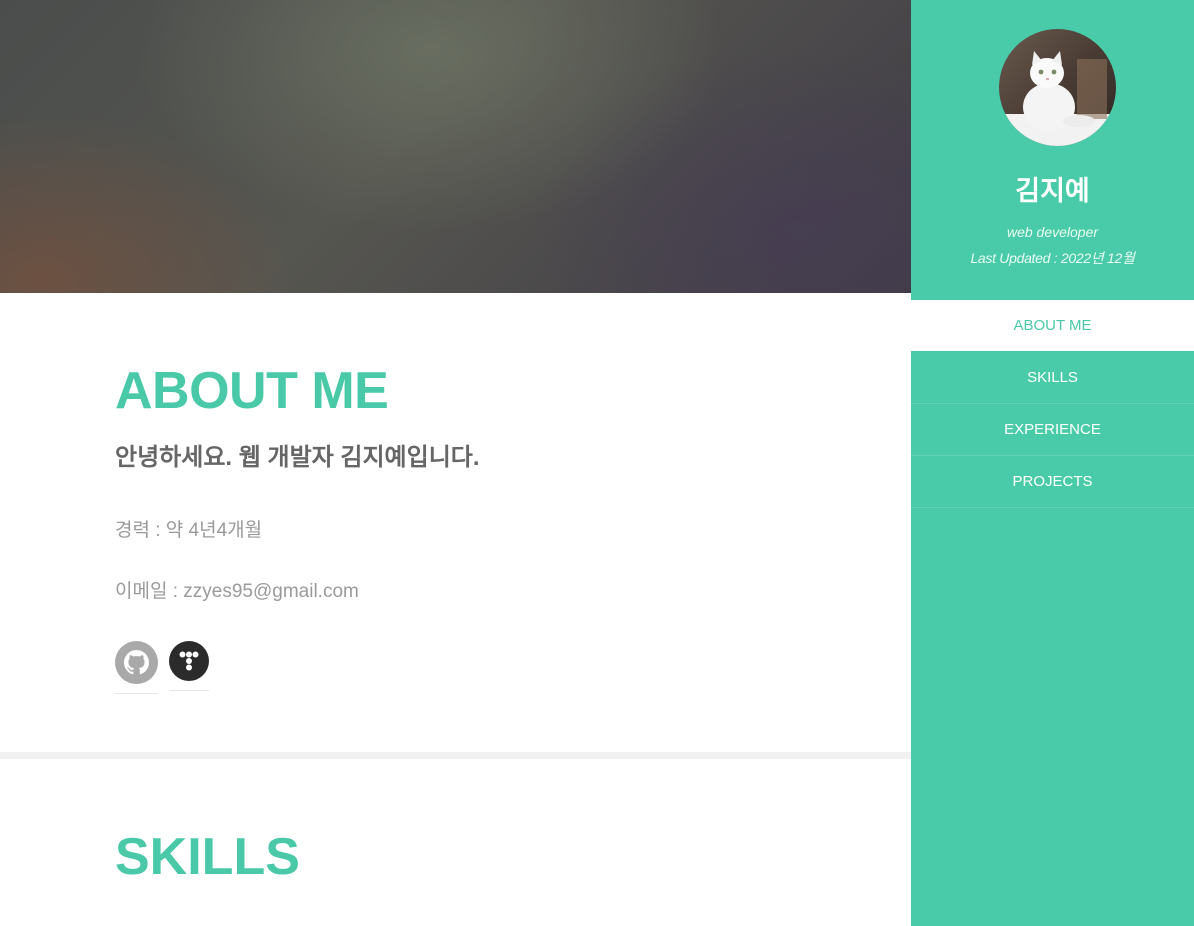  What do you see at coordinates (1052, 482) in the screenshot?
I see `nav-item-projects: PROJECTS` at bounding box center [1052, 482].